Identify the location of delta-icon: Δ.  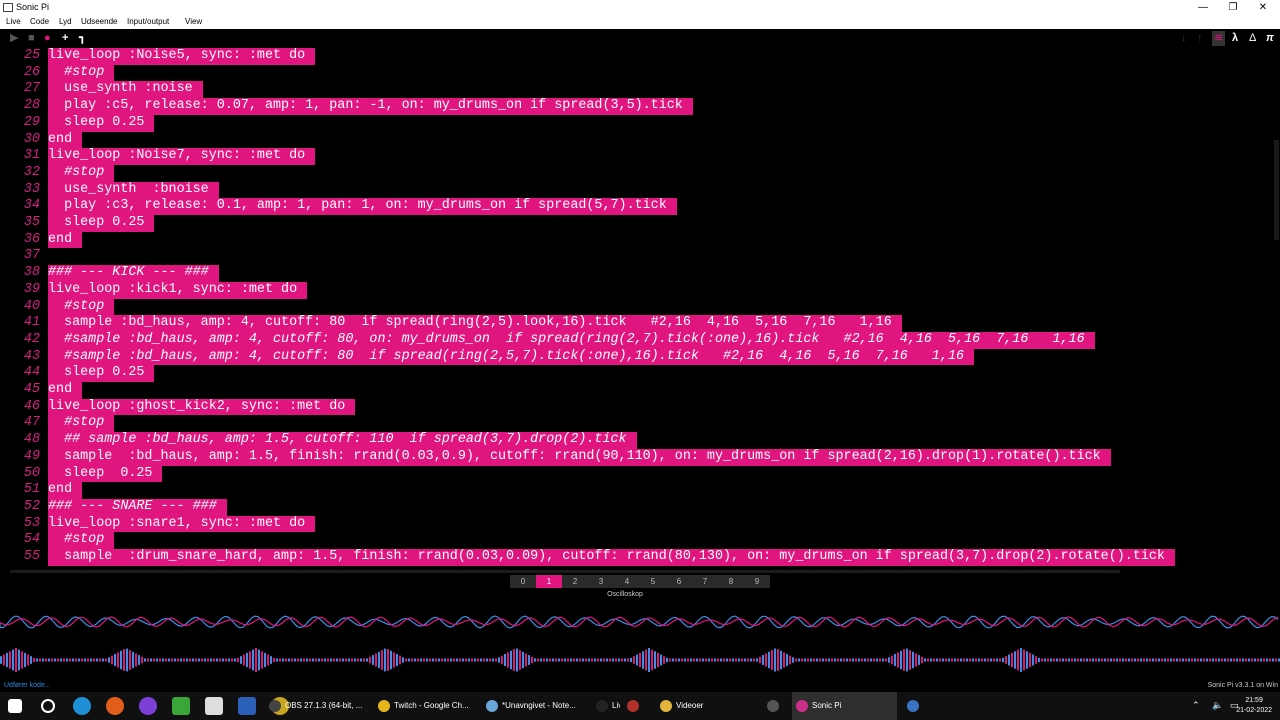
(1252, 38).